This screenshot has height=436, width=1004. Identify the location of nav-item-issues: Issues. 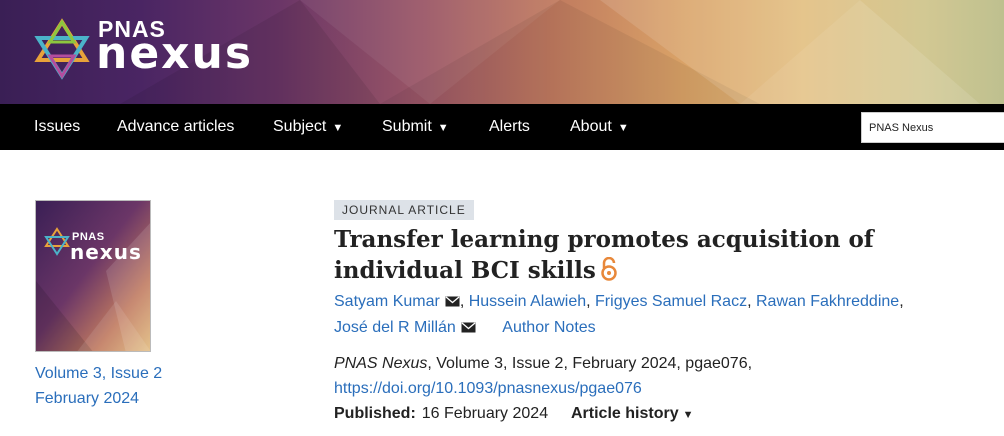
(57, 127).